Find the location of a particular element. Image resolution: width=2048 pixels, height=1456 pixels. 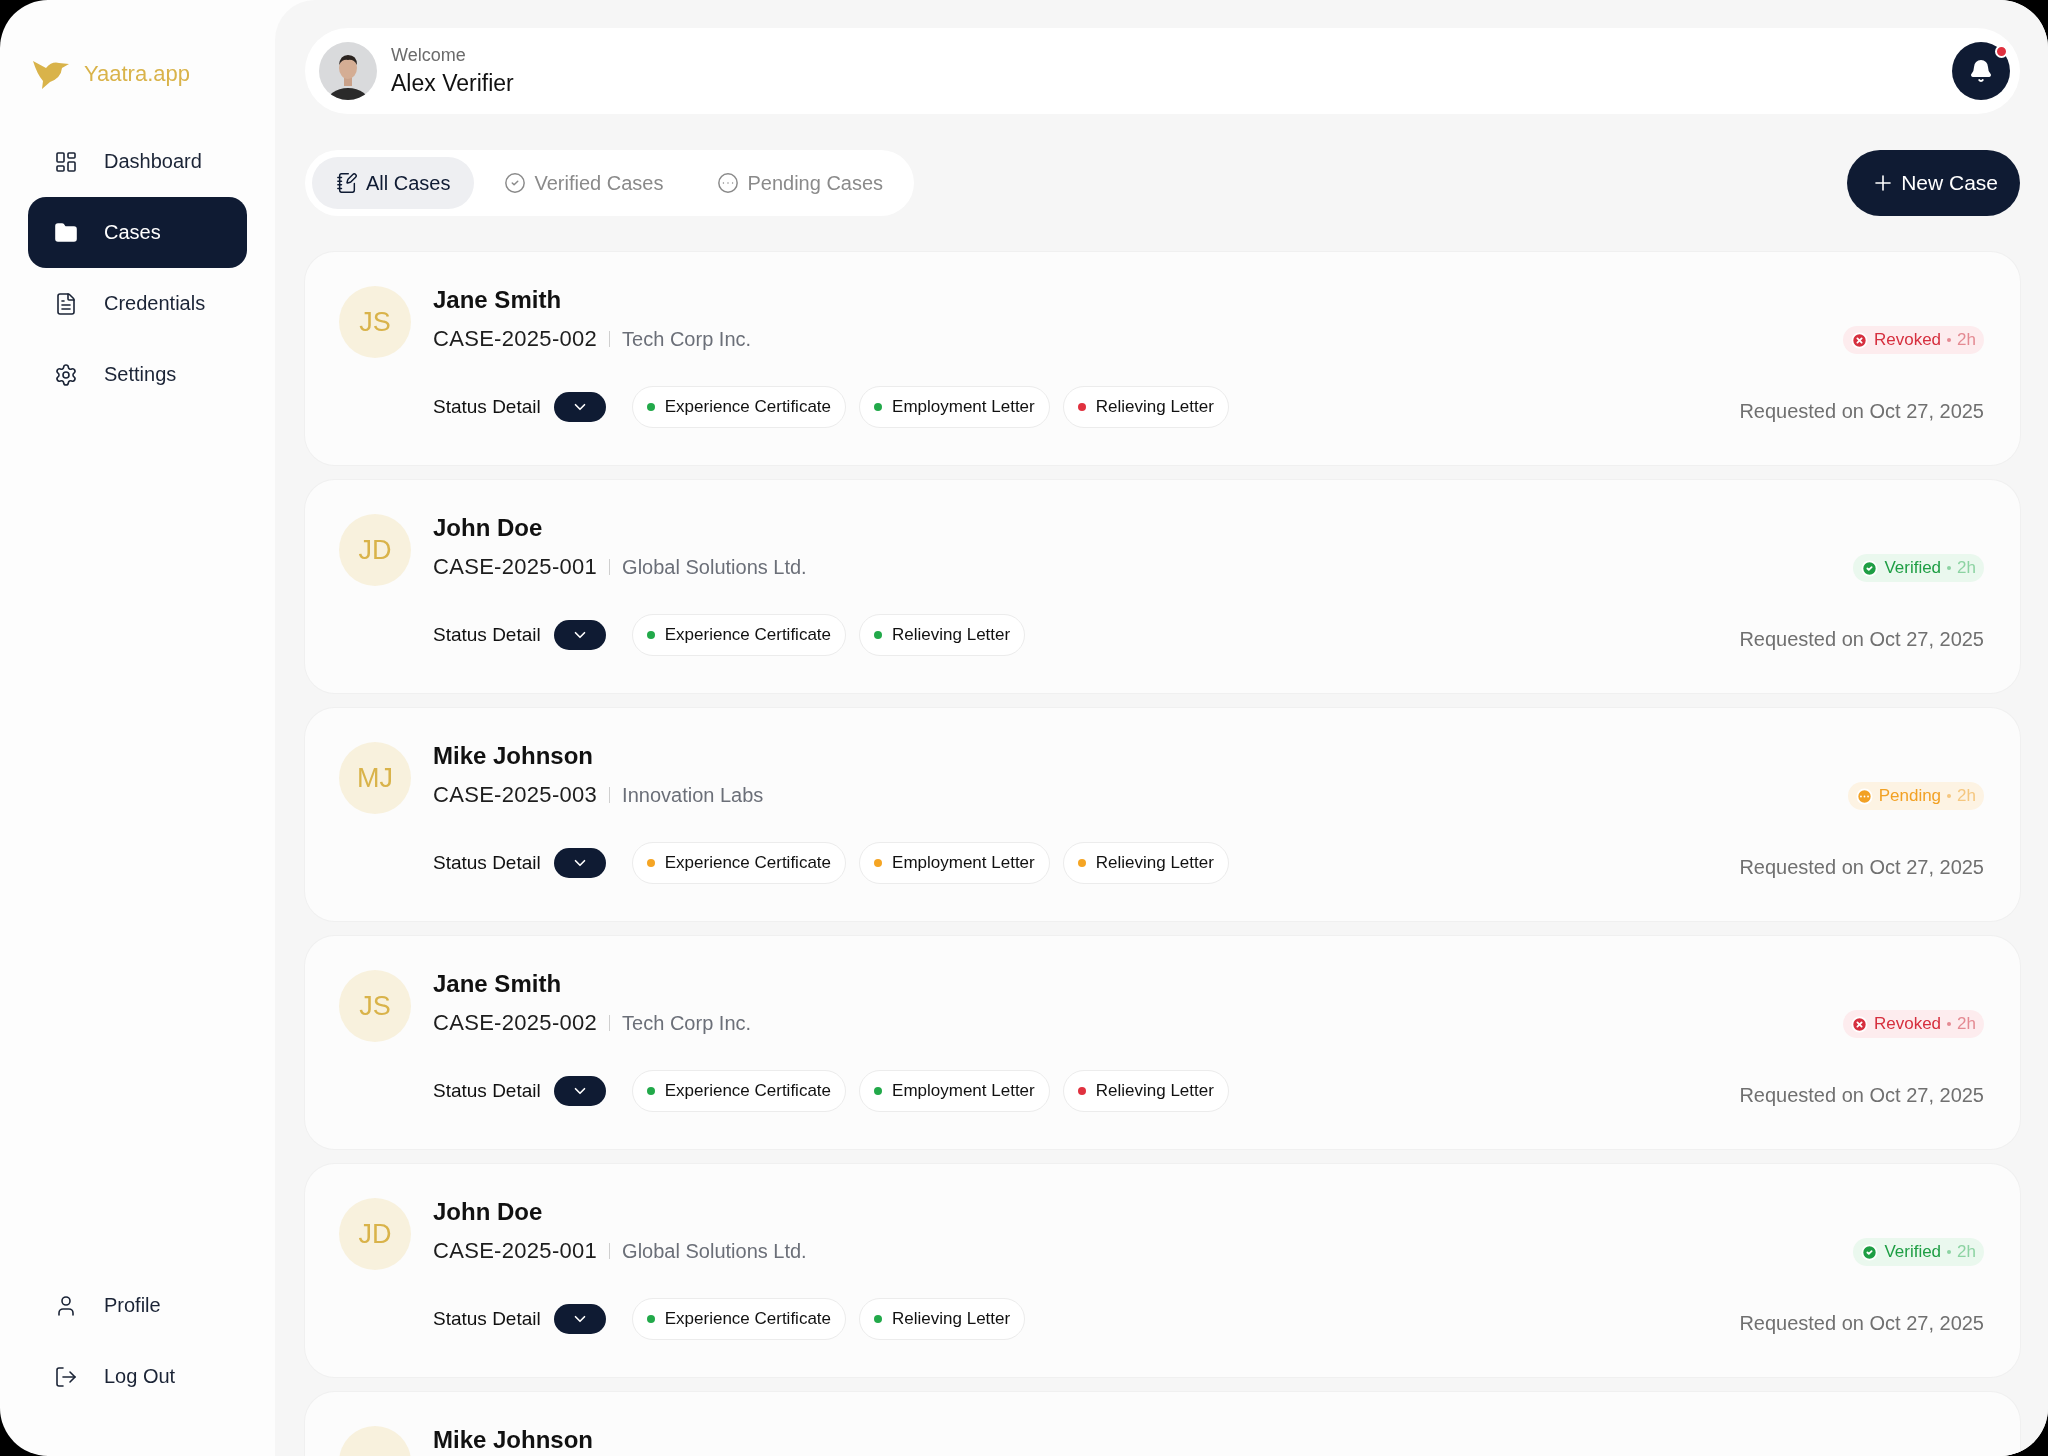

notepad-icon is located at coordinates (347, 183).